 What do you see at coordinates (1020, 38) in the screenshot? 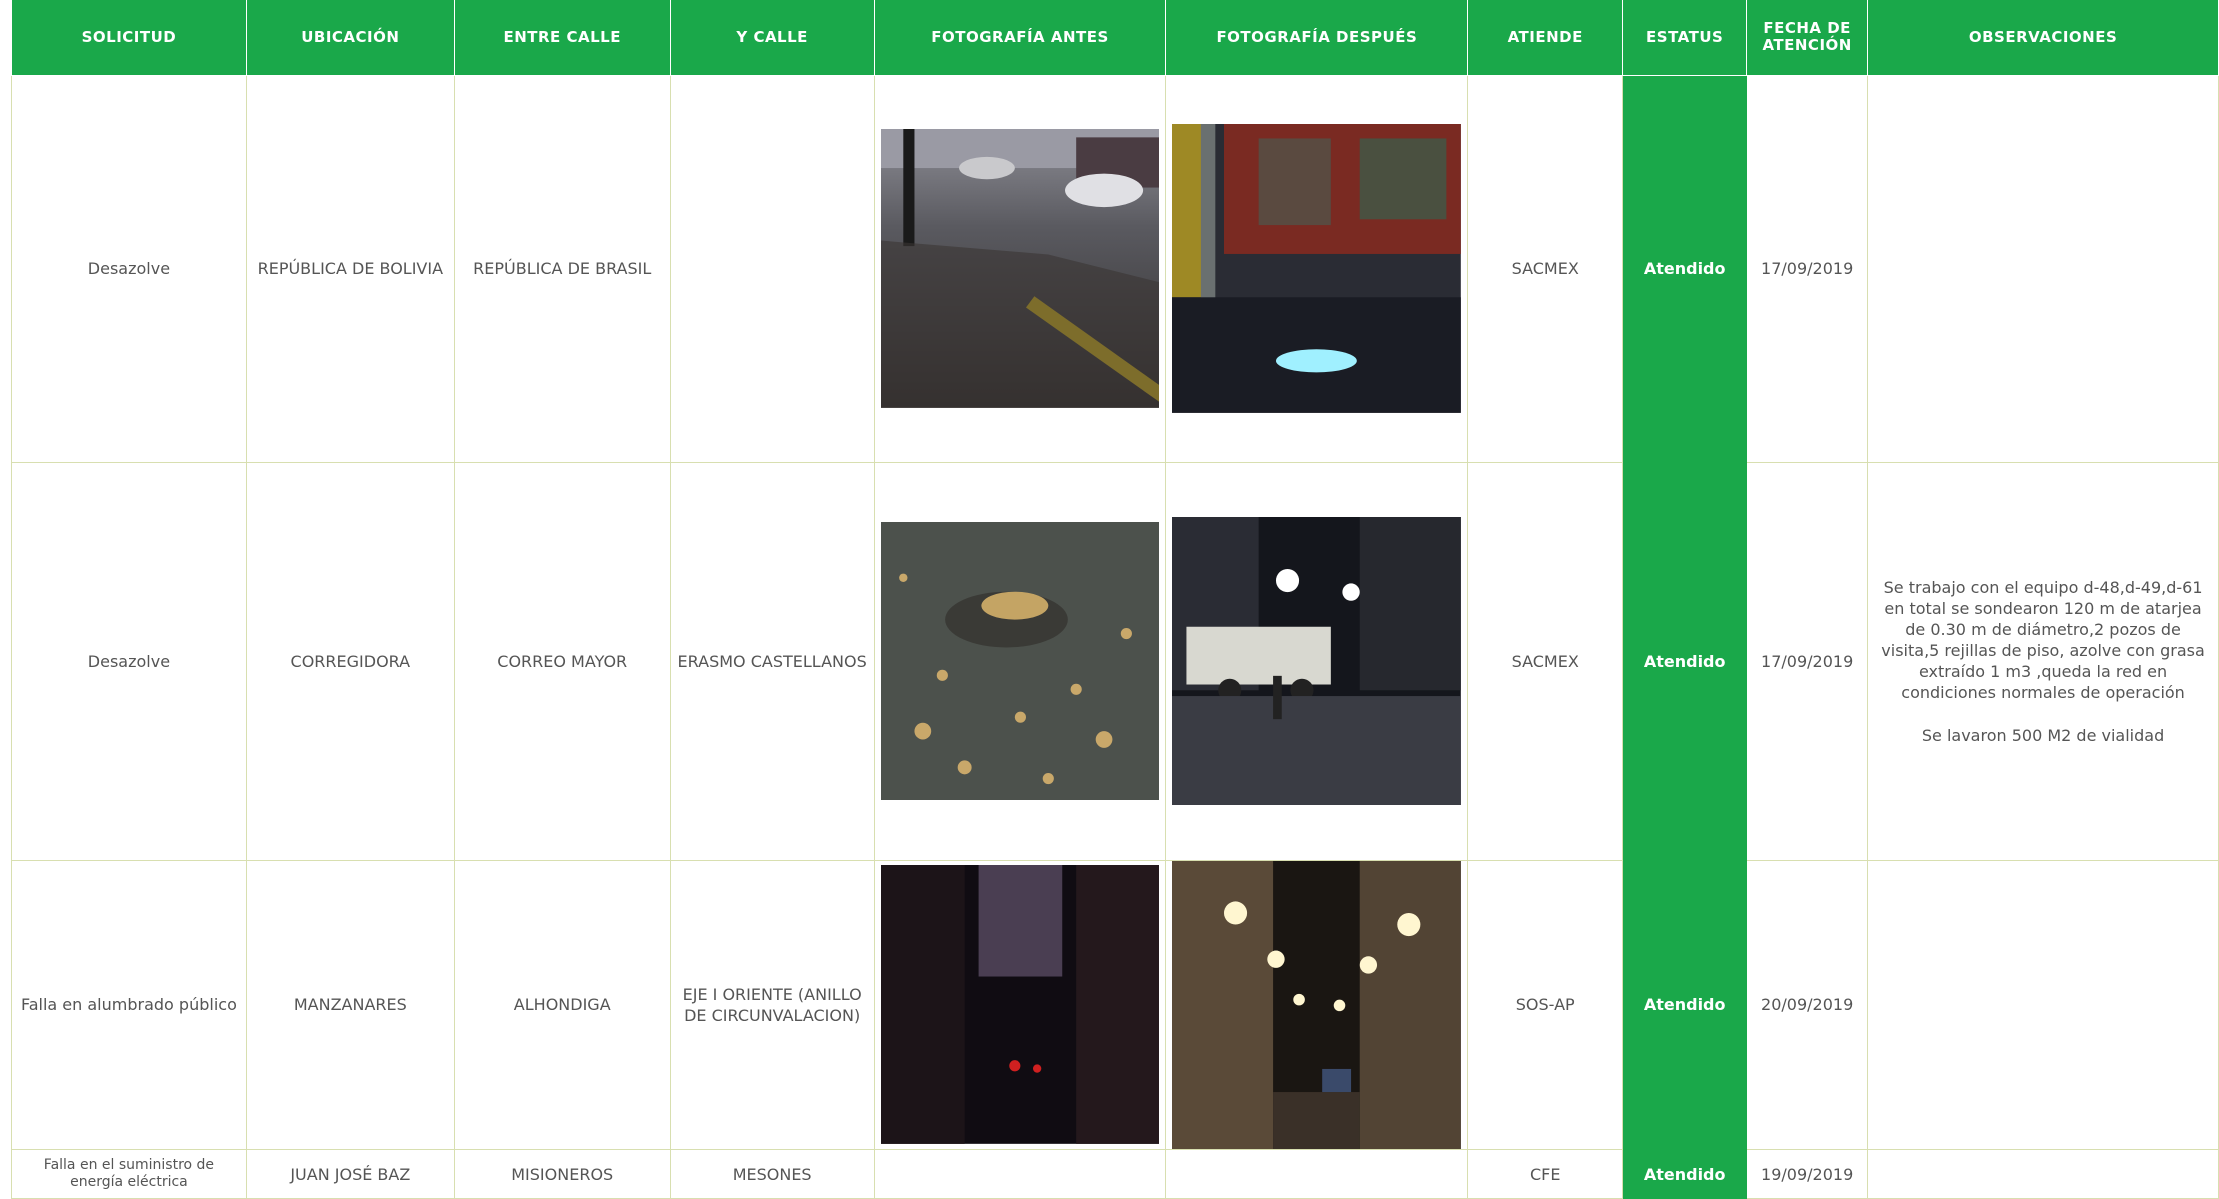
I see `header-foto-antes: FOTOGRAFÍA ANTES` at bounding box center [1020, 38].